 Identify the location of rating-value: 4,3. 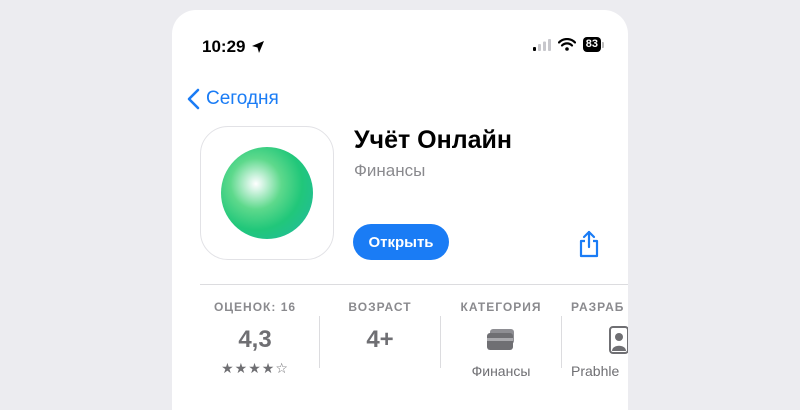
(255, 339).